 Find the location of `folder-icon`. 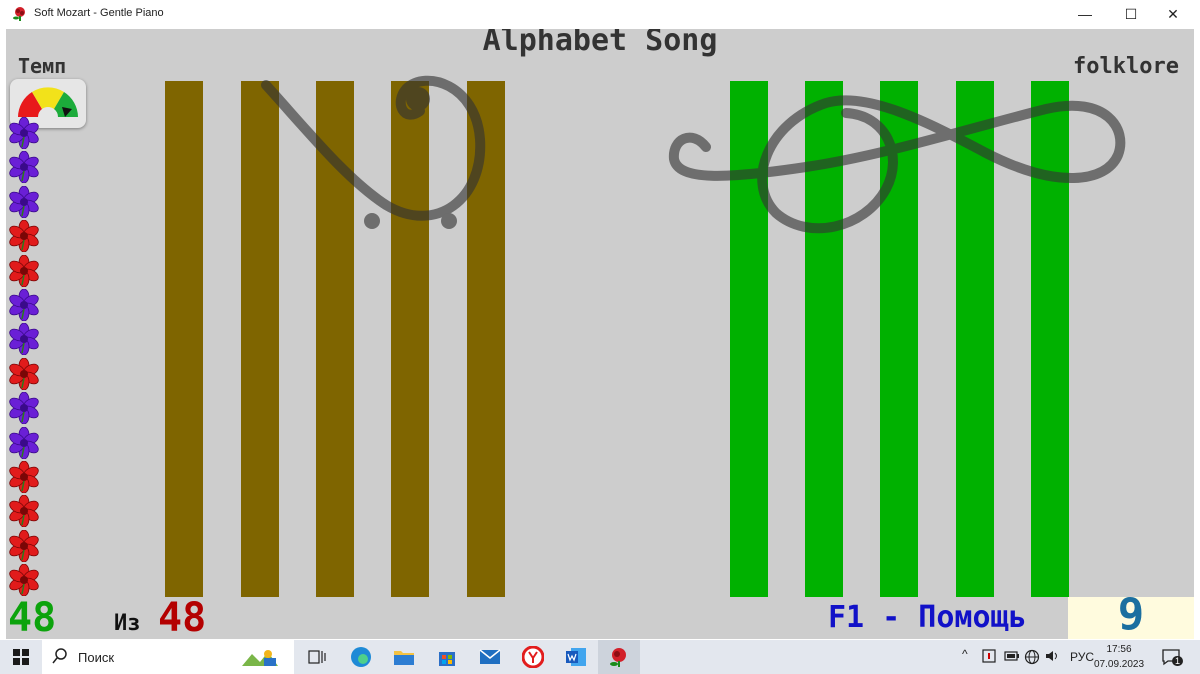

folder-icon is located at coordinates (404, 658).